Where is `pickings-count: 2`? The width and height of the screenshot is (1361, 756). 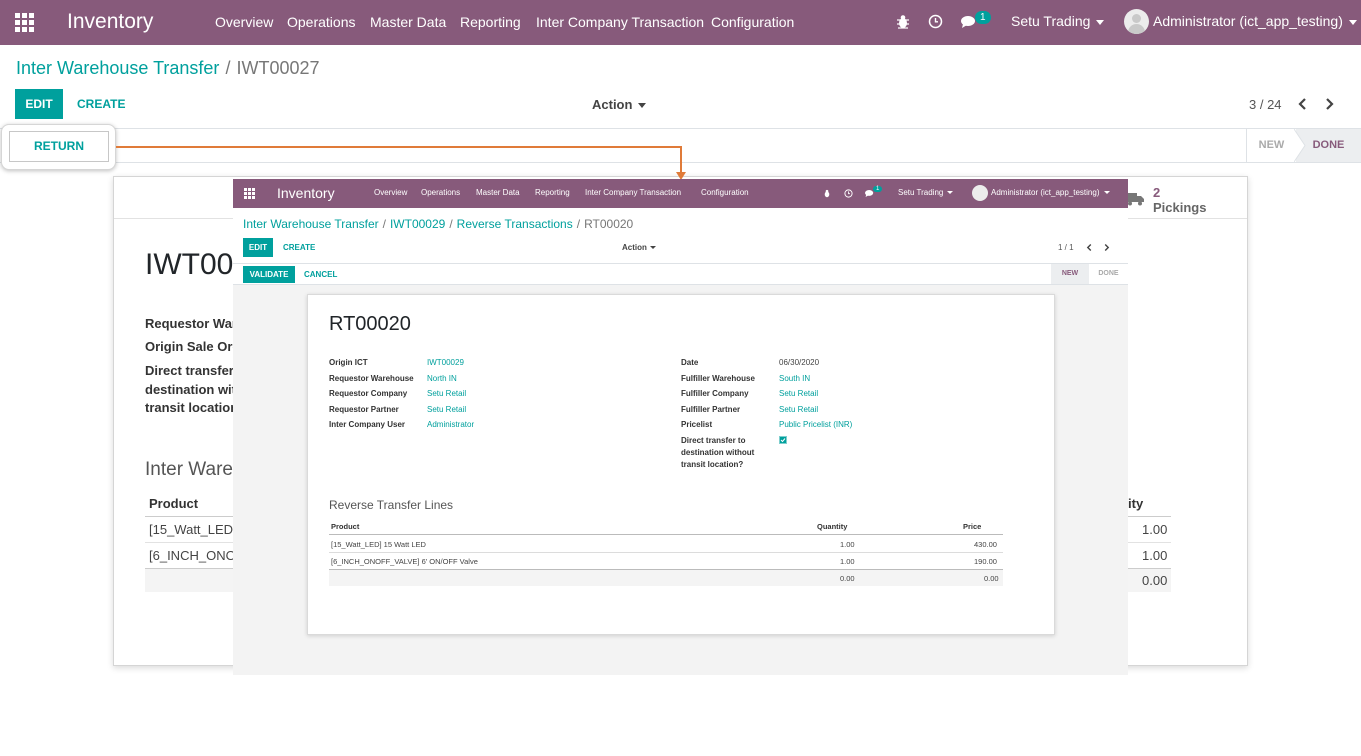
pickings-count: 2 is located at coordinates (1156, 192).